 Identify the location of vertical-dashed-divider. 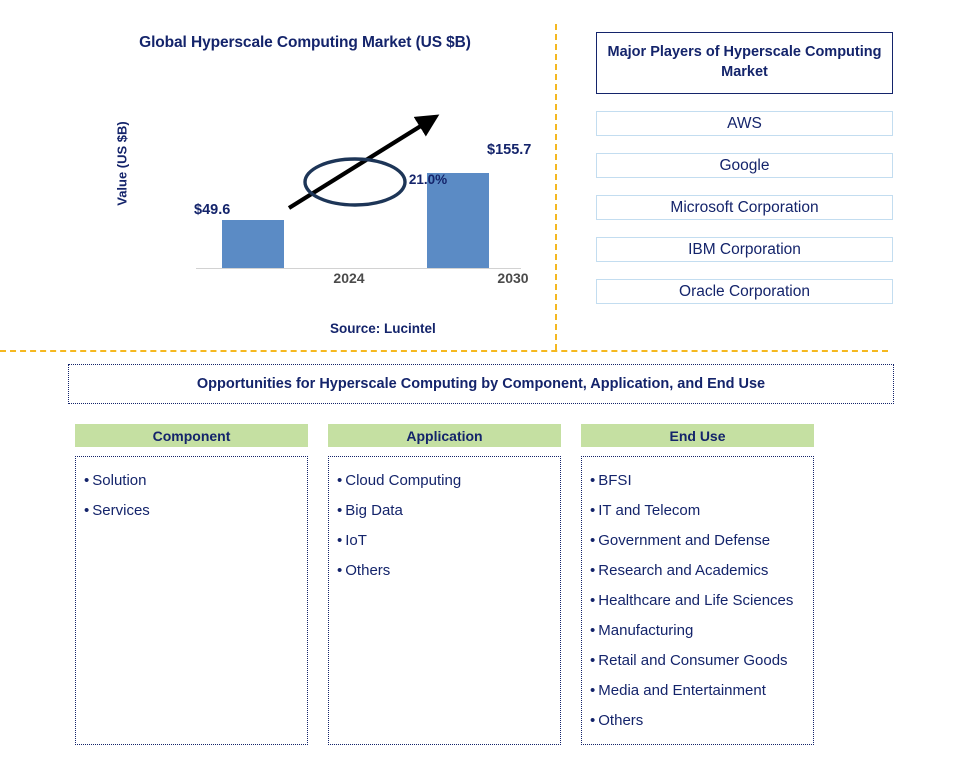
(556, 187).